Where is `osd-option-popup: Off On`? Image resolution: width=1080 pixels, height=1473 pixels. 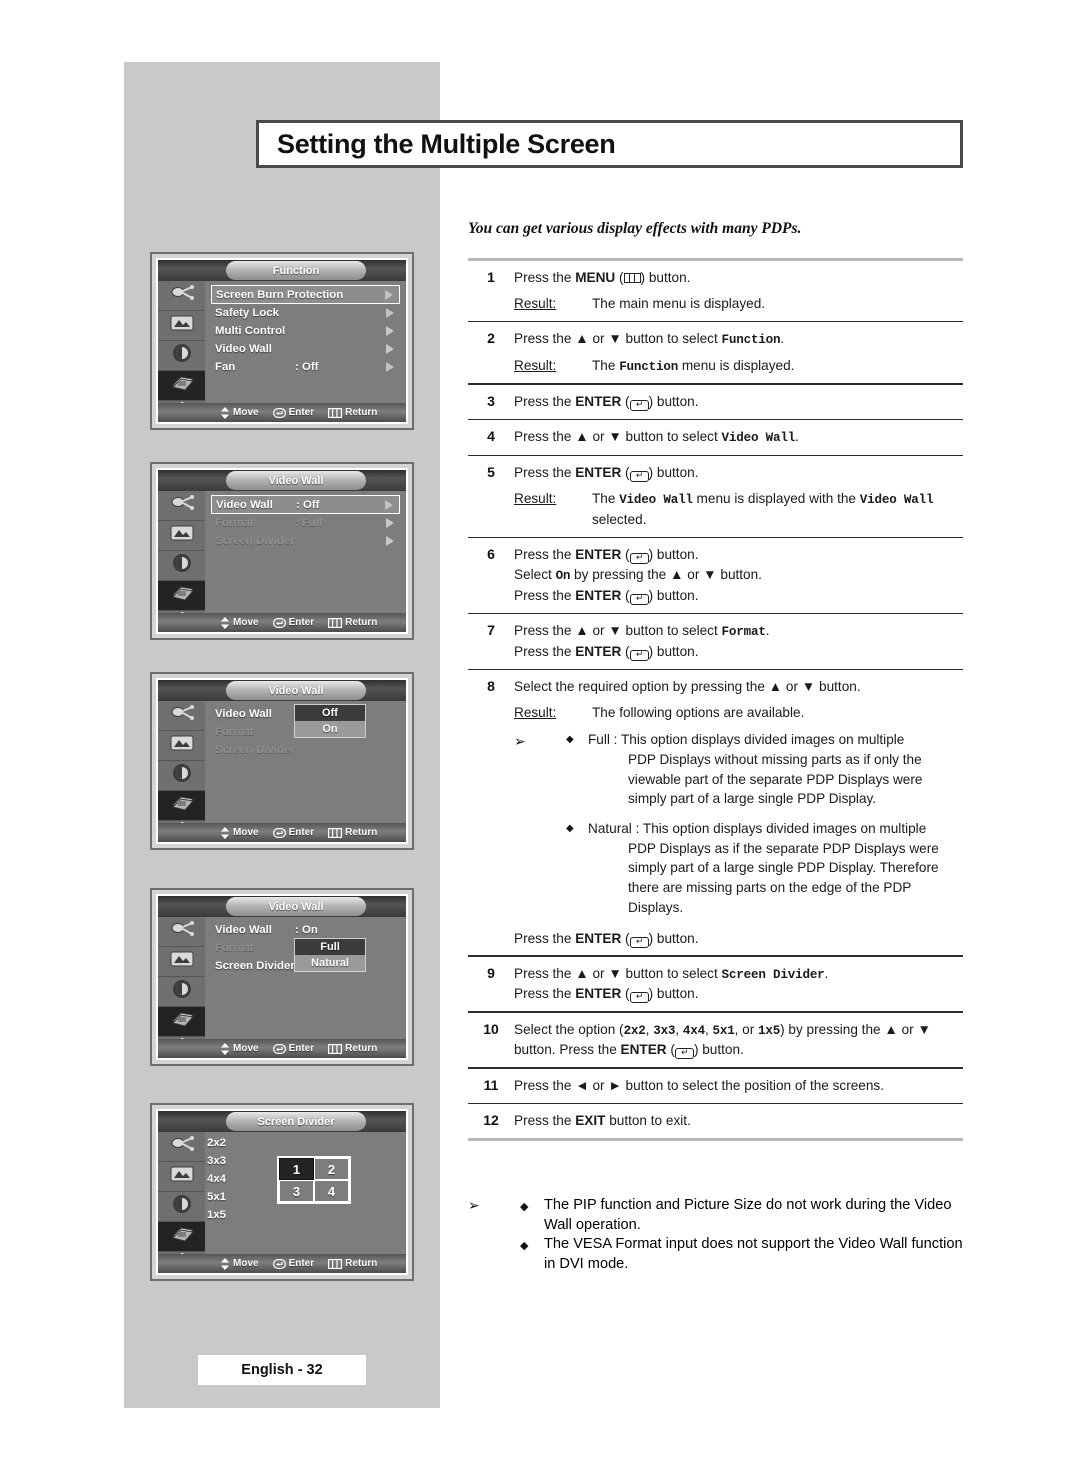 osd-option-popup: Off On is located at coordinates (330, 721).